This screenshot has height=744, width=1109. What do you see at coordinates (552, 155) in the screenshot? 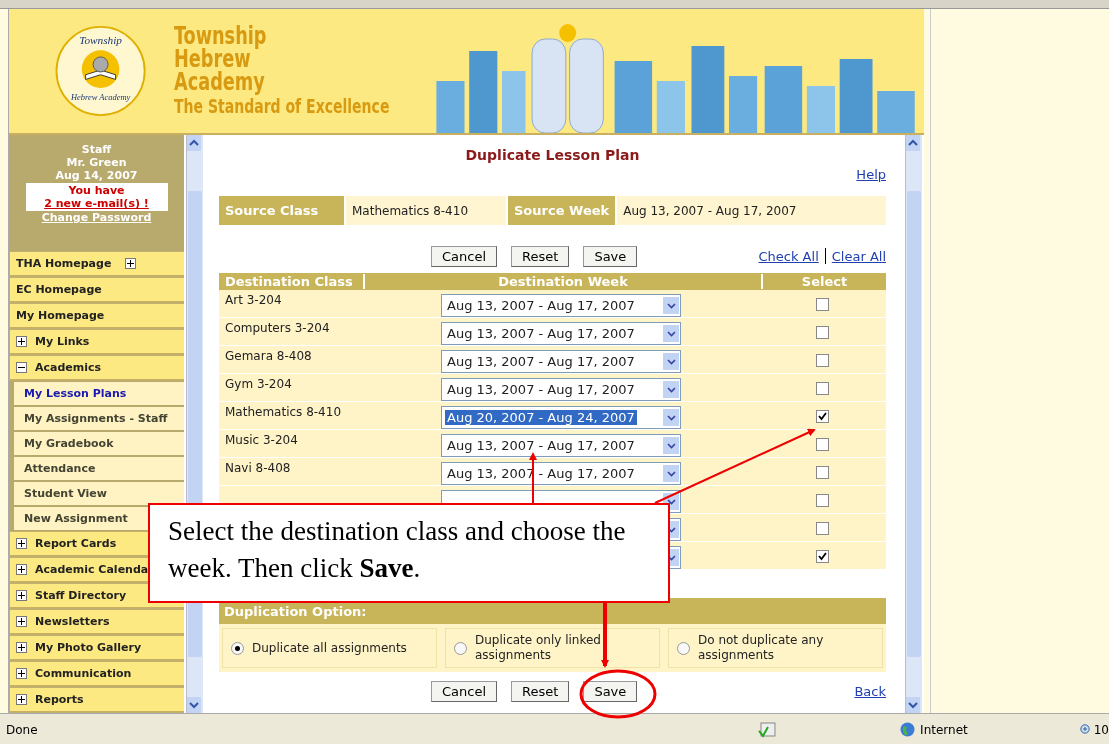
I see `page-title: Duplicate Lesson Plan` at bounding box center [552, 155].